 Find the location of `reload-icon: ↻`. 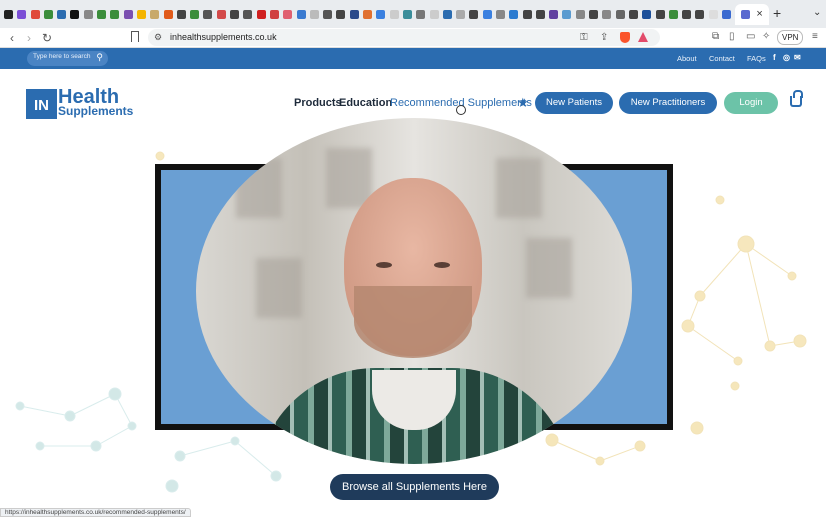

reload-icon: ↻ is located at coordinates (47, 38).